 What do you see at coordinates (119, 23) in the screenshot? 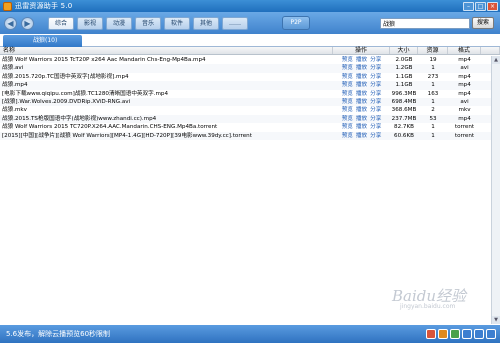
I see `category-anime: 动漫` at bounding box center [119, 23].